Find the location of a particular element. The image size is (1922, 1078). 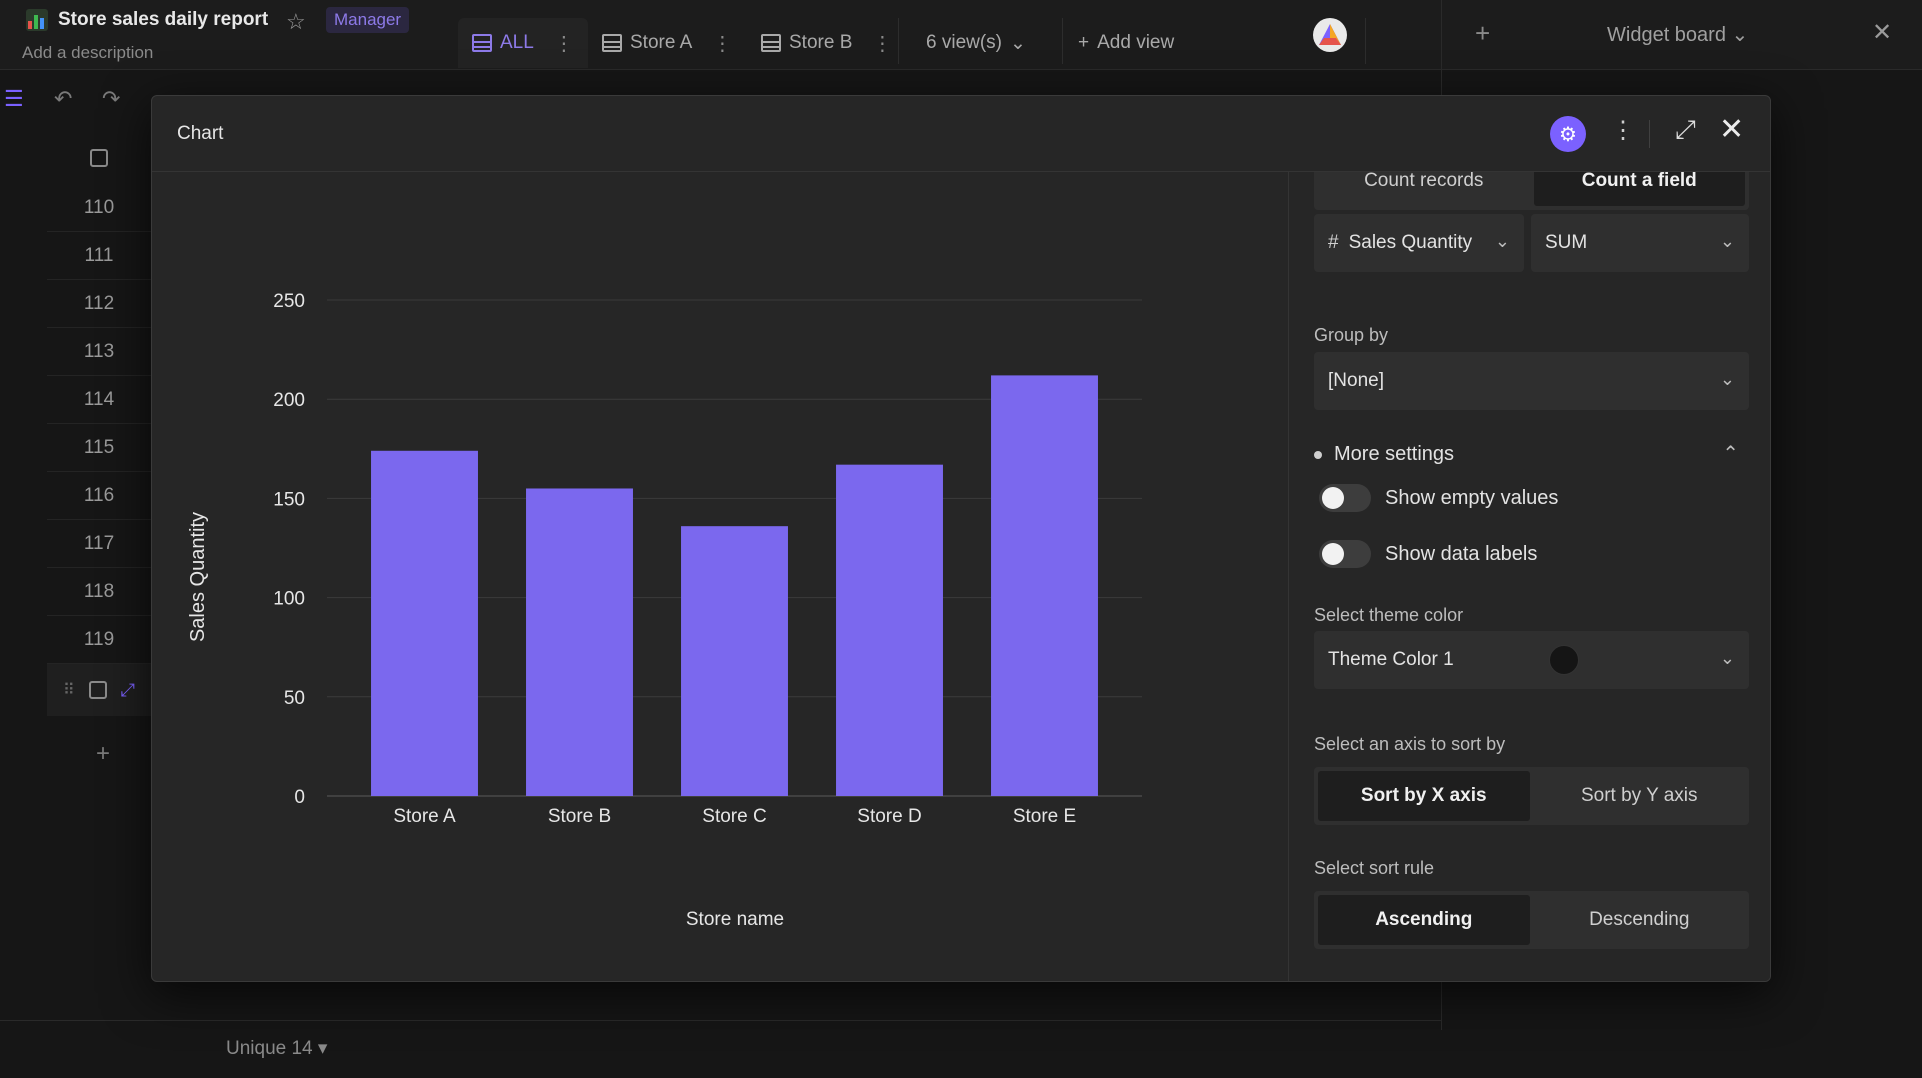

count-records-option: Count records is located at coordinates (1424, 189).